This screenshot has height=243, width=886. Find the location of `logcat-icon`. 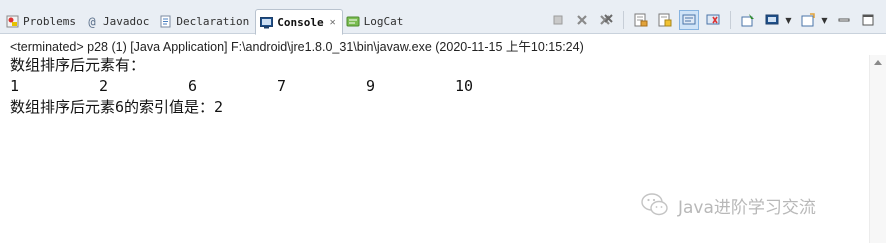

logcat-icon is located at coordinates (353, 22).